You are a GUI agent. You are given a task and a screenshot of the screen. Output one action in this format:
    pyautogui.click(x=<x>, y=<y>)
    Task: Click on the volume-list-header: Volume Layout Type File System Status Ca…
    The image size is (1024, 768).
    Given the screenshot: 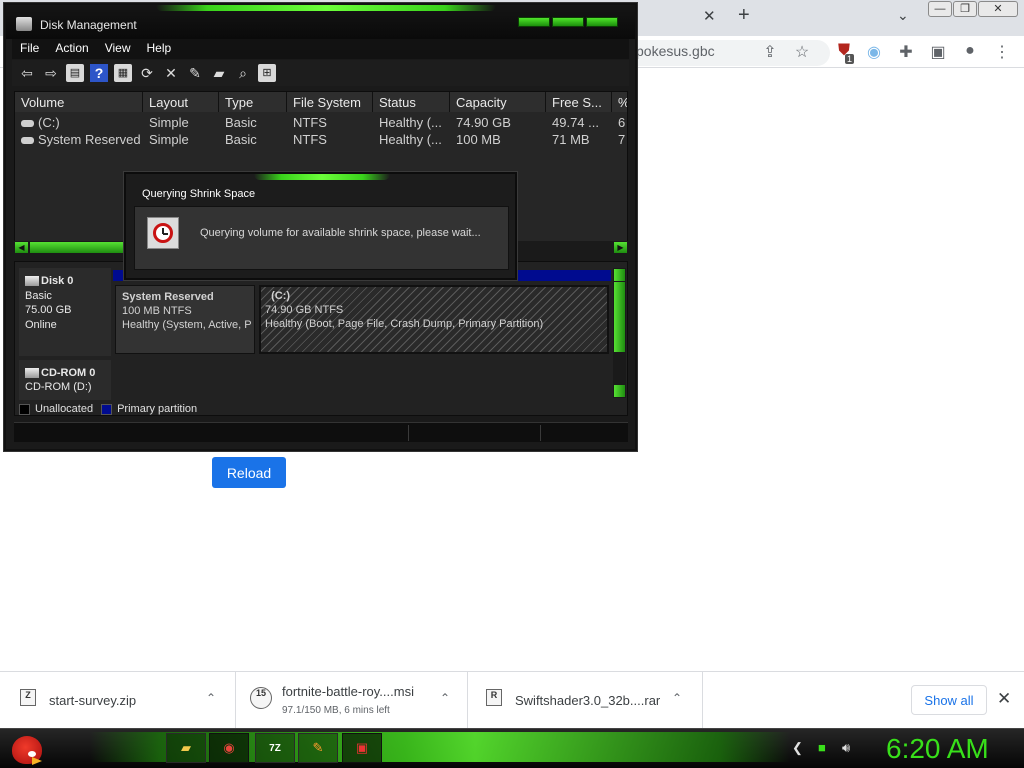 What is the action you would take?
    pyautogui.click(x=321, y=102)
    